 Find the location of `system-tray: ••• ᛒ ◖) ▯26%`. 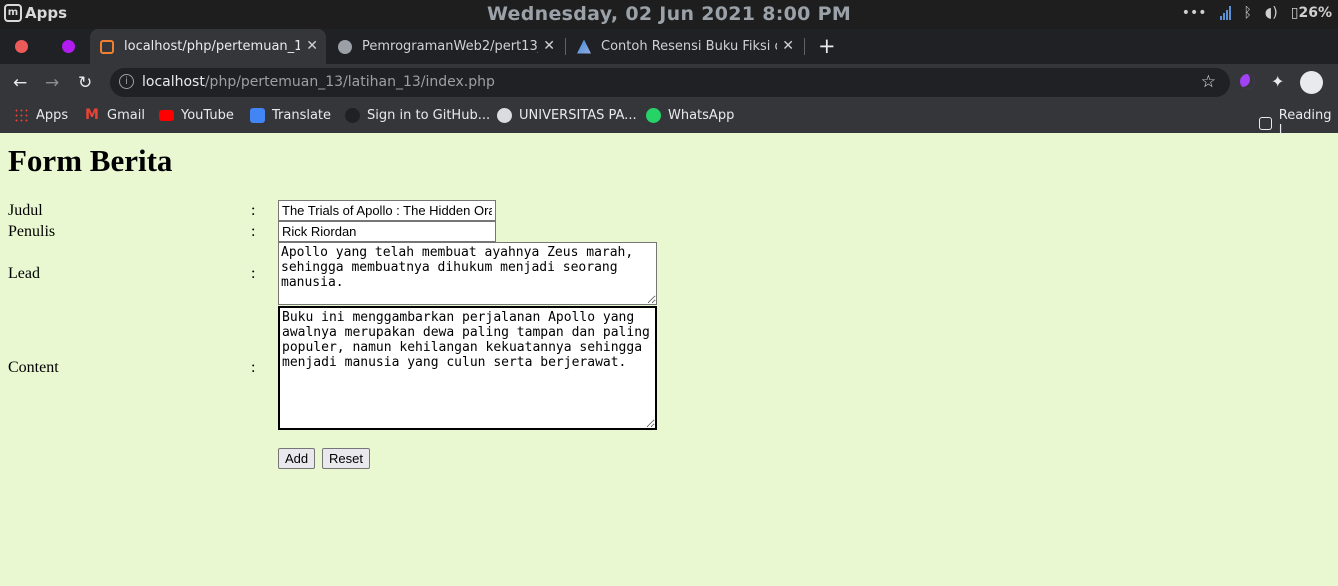

system-tray: ••• ᛒ ◖) ▯26% is located at coordinates (1257, 13).